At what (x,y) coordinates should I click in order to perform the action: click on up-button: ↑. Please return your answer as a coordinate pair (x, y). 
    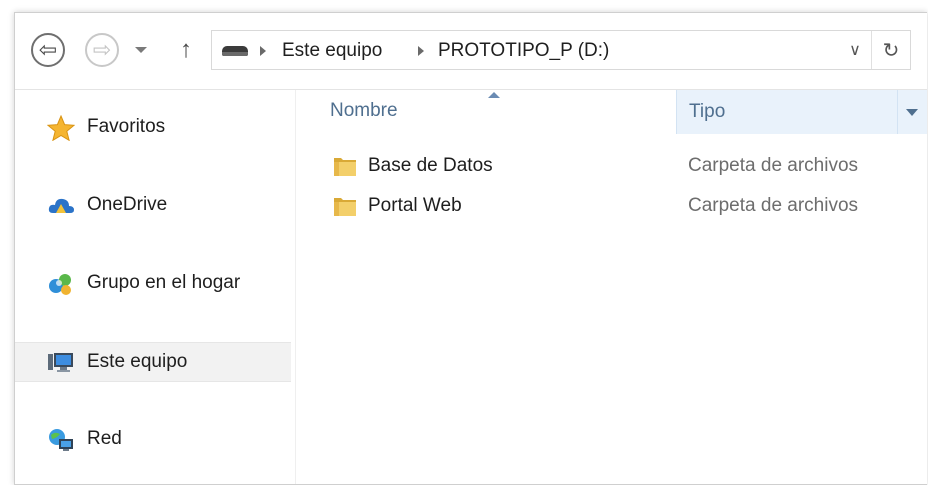
    Looking at the image, I should click on (186, 50).